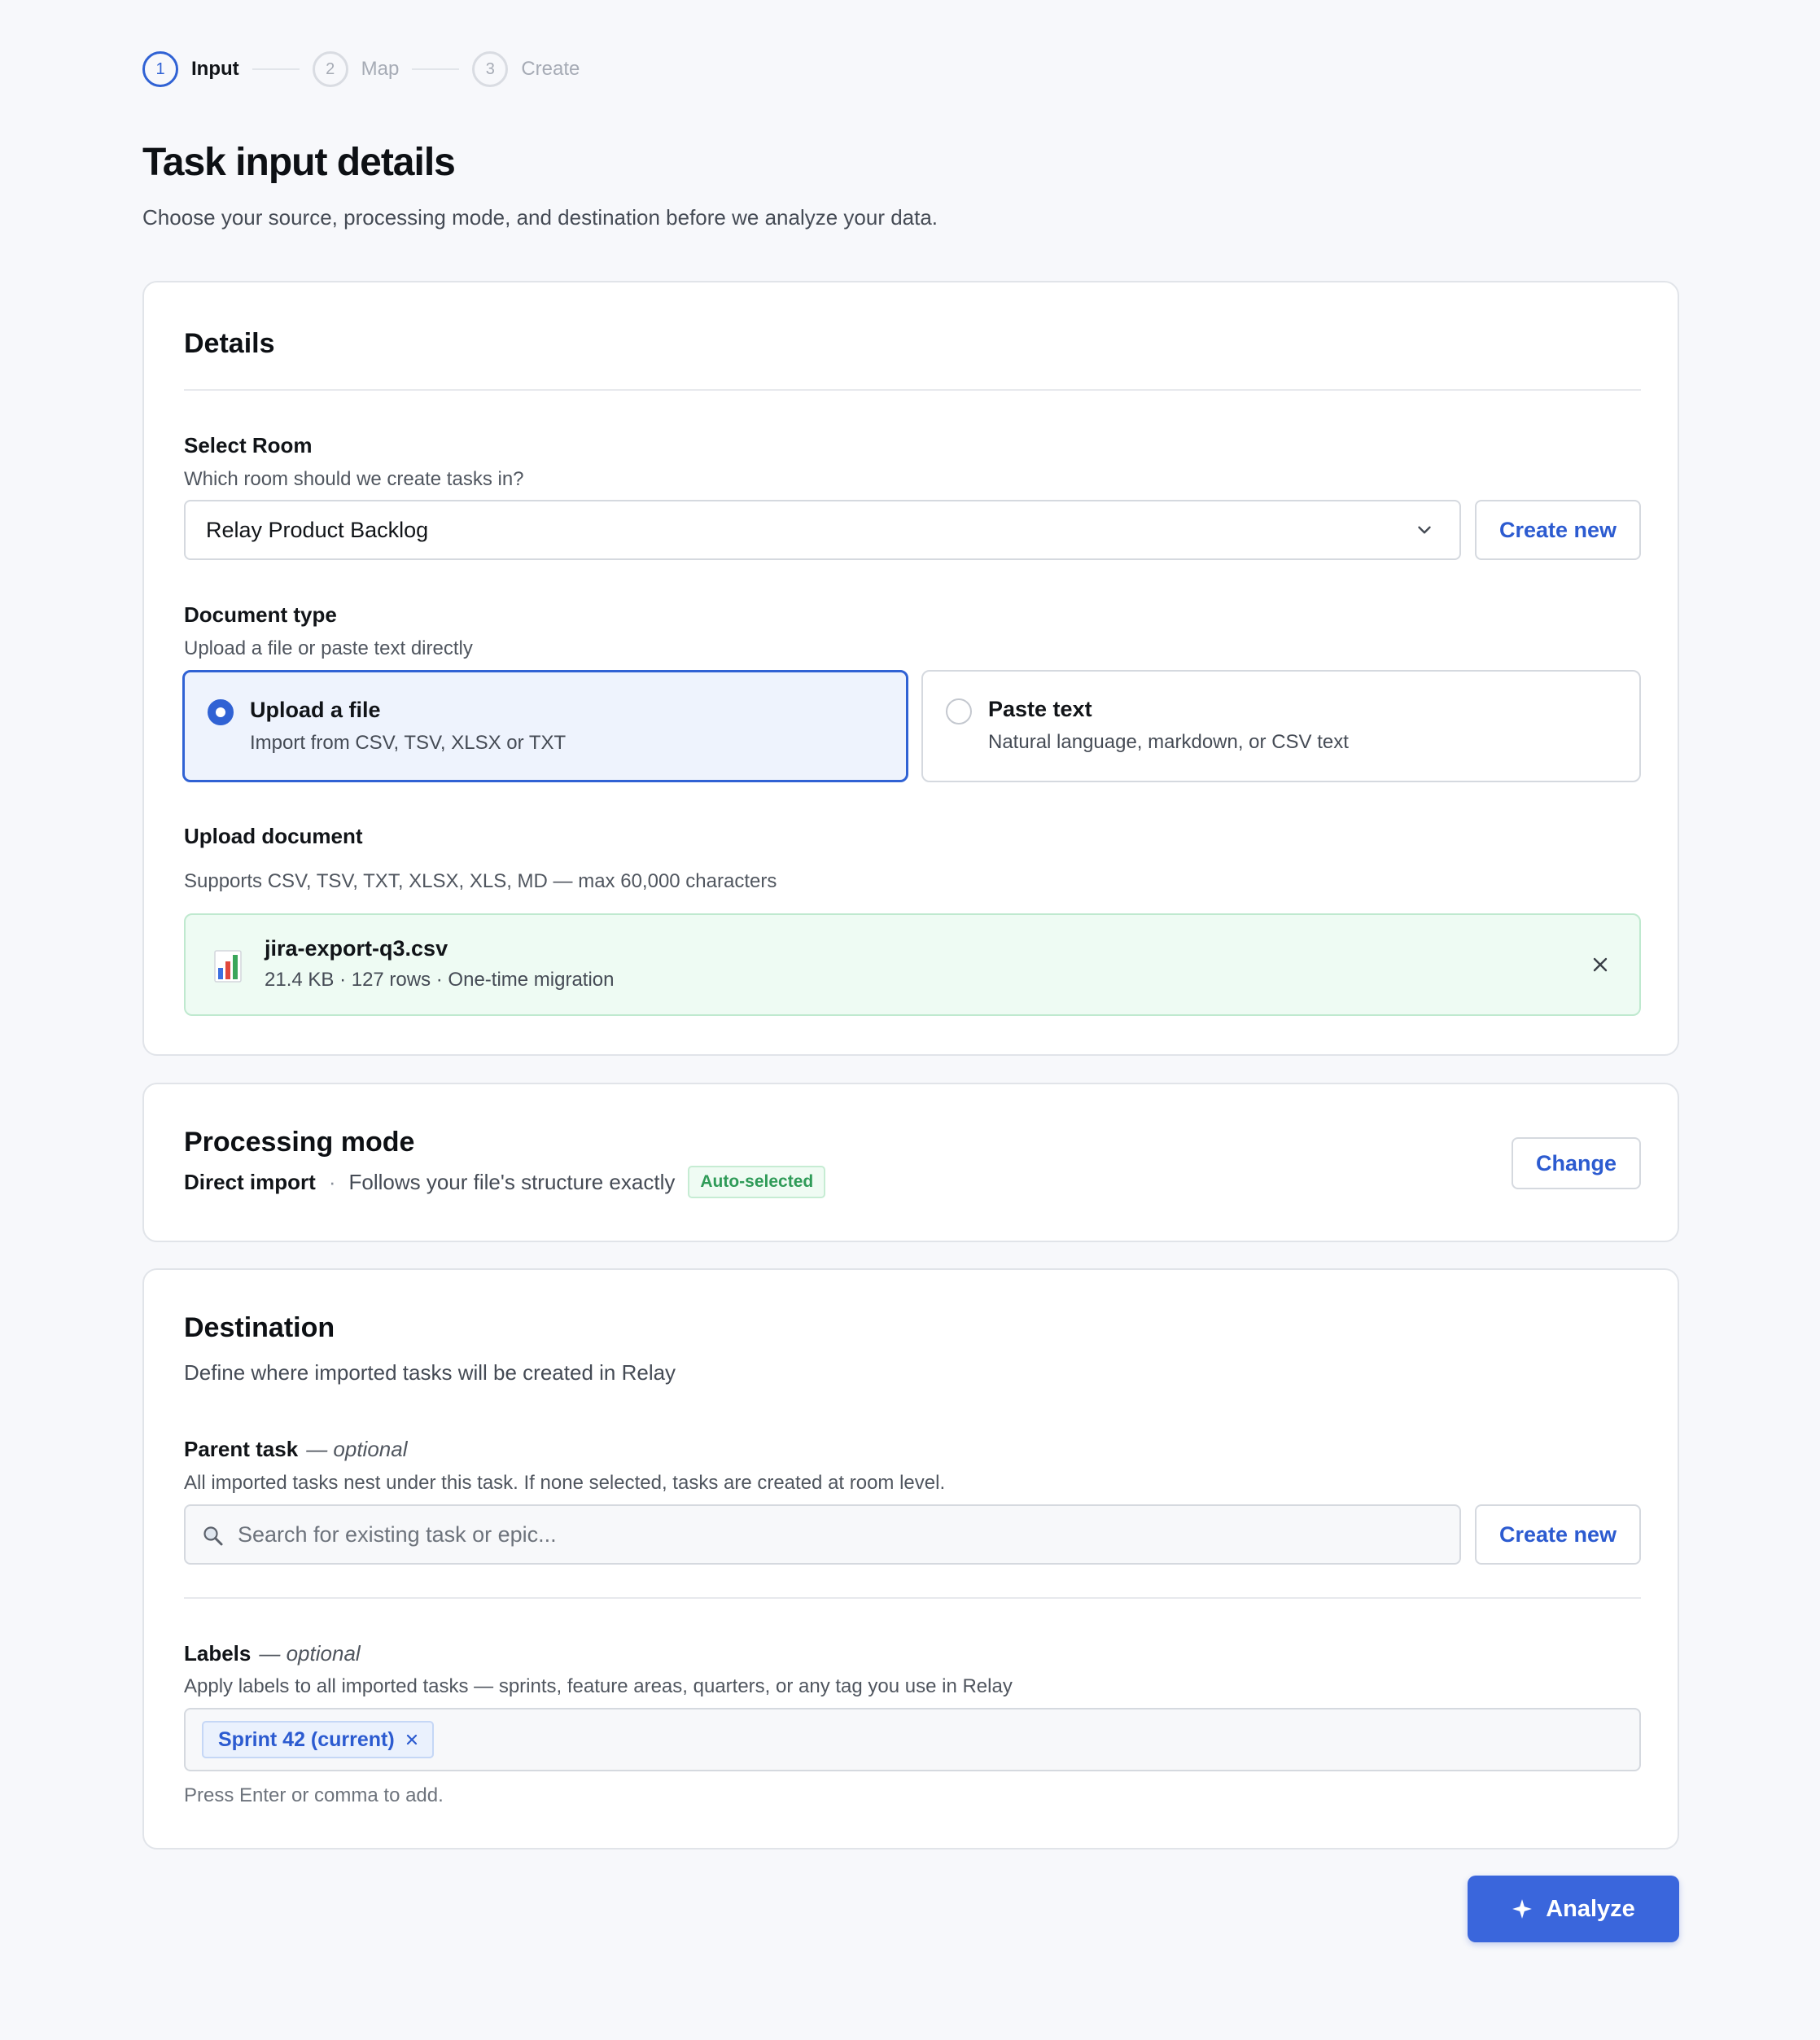 The width and height of the screenshot is (1820, 2040). I want to click on step-label: Create, so click(550, 69).